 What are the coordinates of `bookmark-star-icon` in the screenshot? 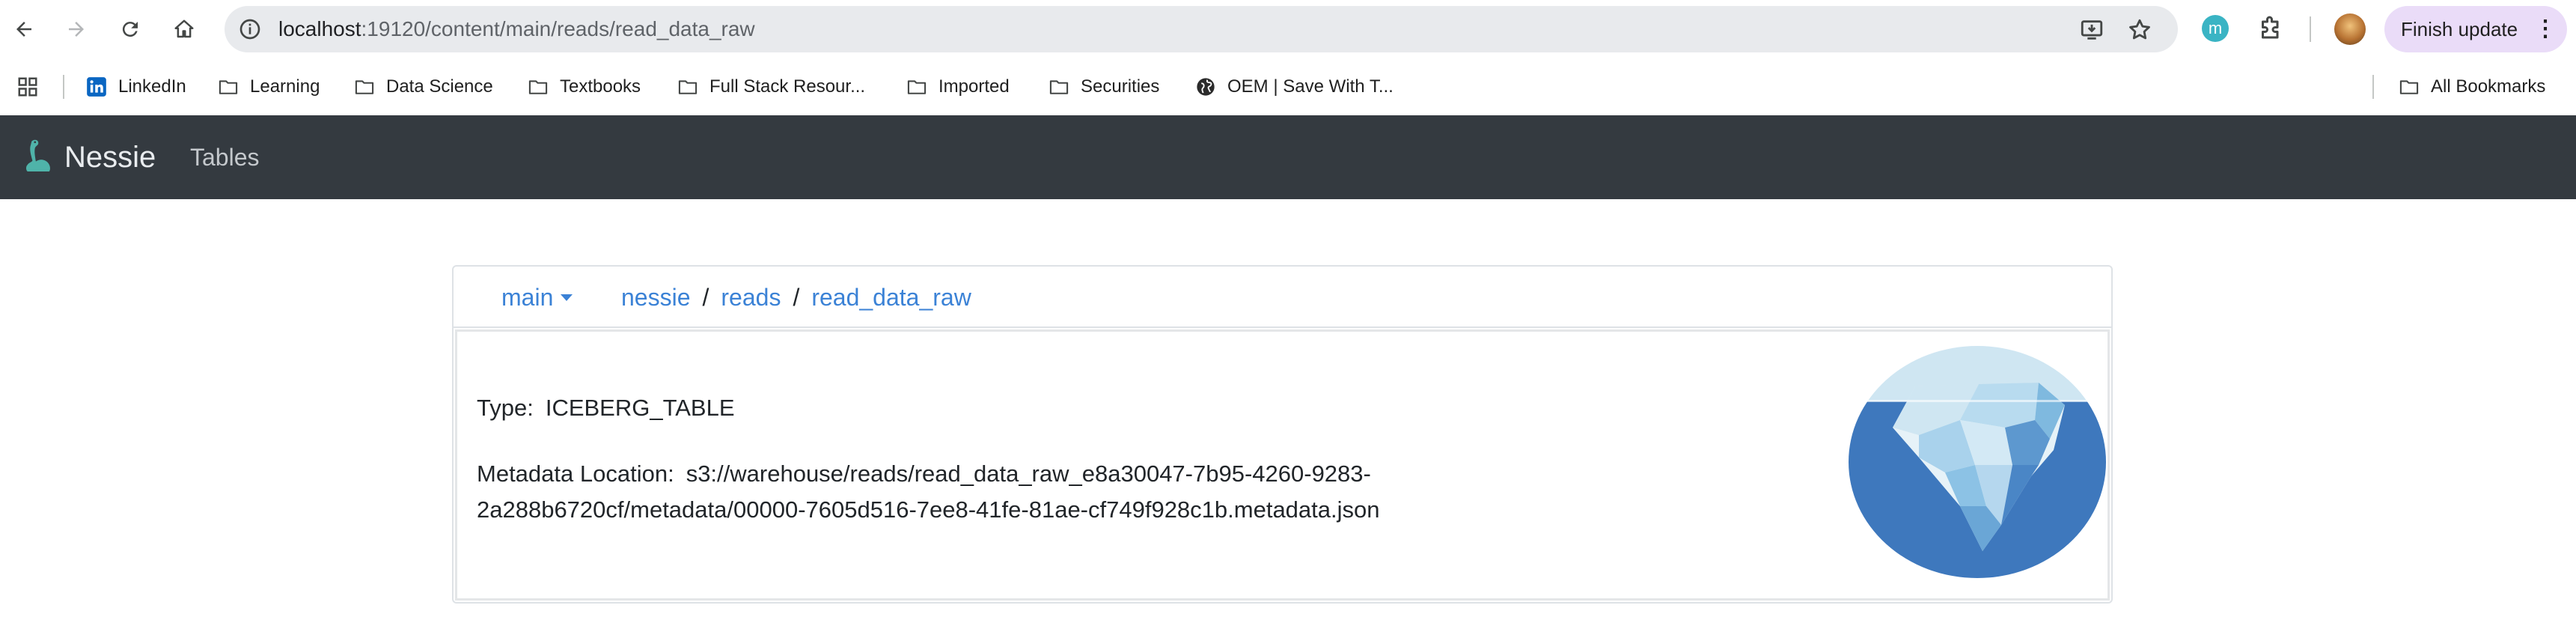 It's located at (2139, 30).